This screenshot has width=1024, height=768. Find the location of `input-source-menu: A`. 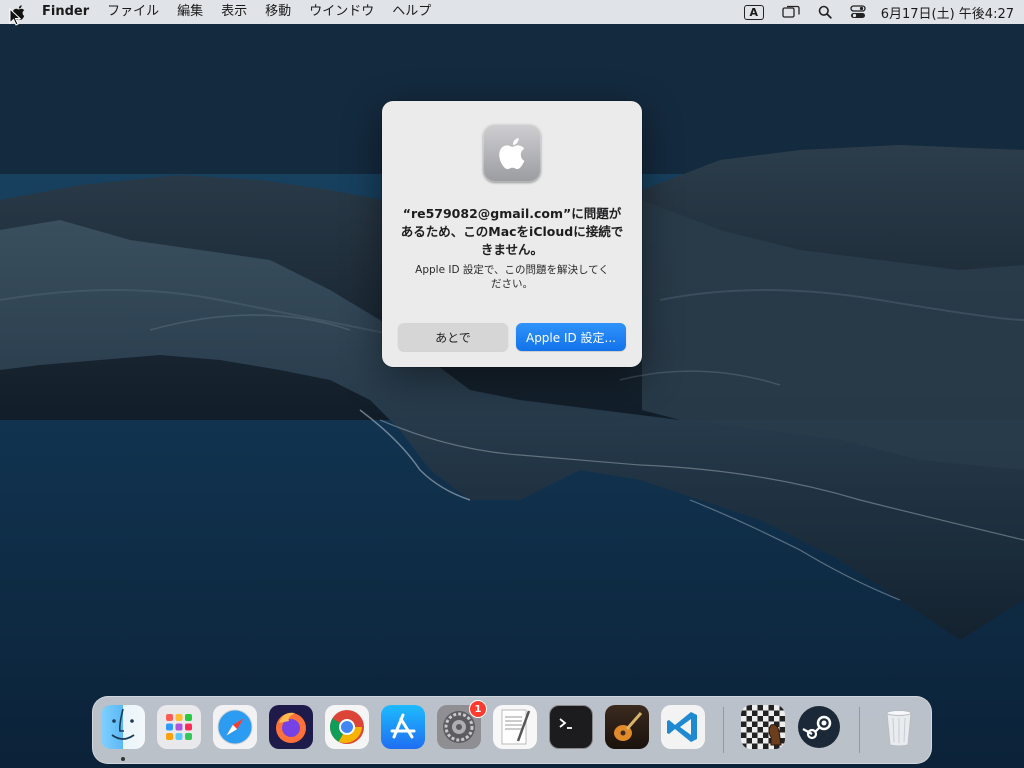

input-source-menu: A is located at coordinates (754, 12).